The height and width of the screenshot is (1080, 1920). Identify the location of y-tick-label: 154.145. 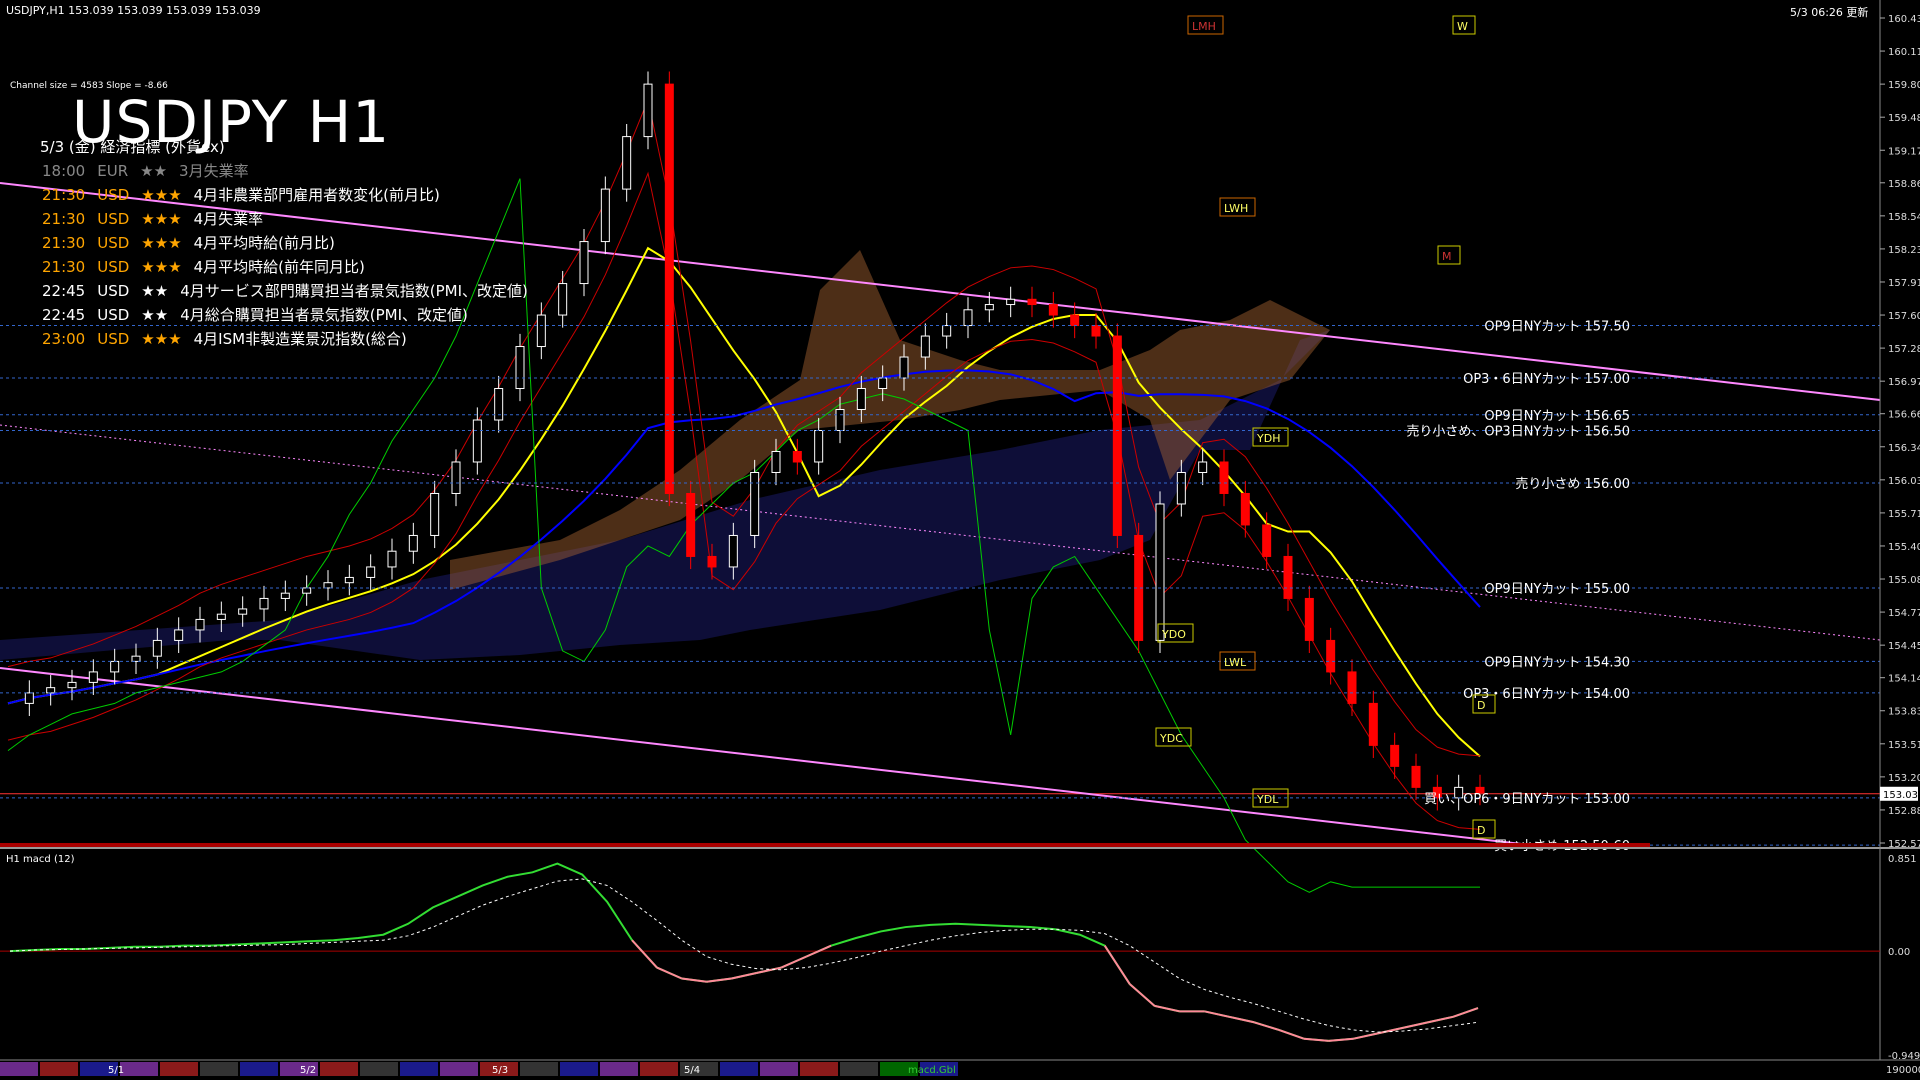
(1904, 679).